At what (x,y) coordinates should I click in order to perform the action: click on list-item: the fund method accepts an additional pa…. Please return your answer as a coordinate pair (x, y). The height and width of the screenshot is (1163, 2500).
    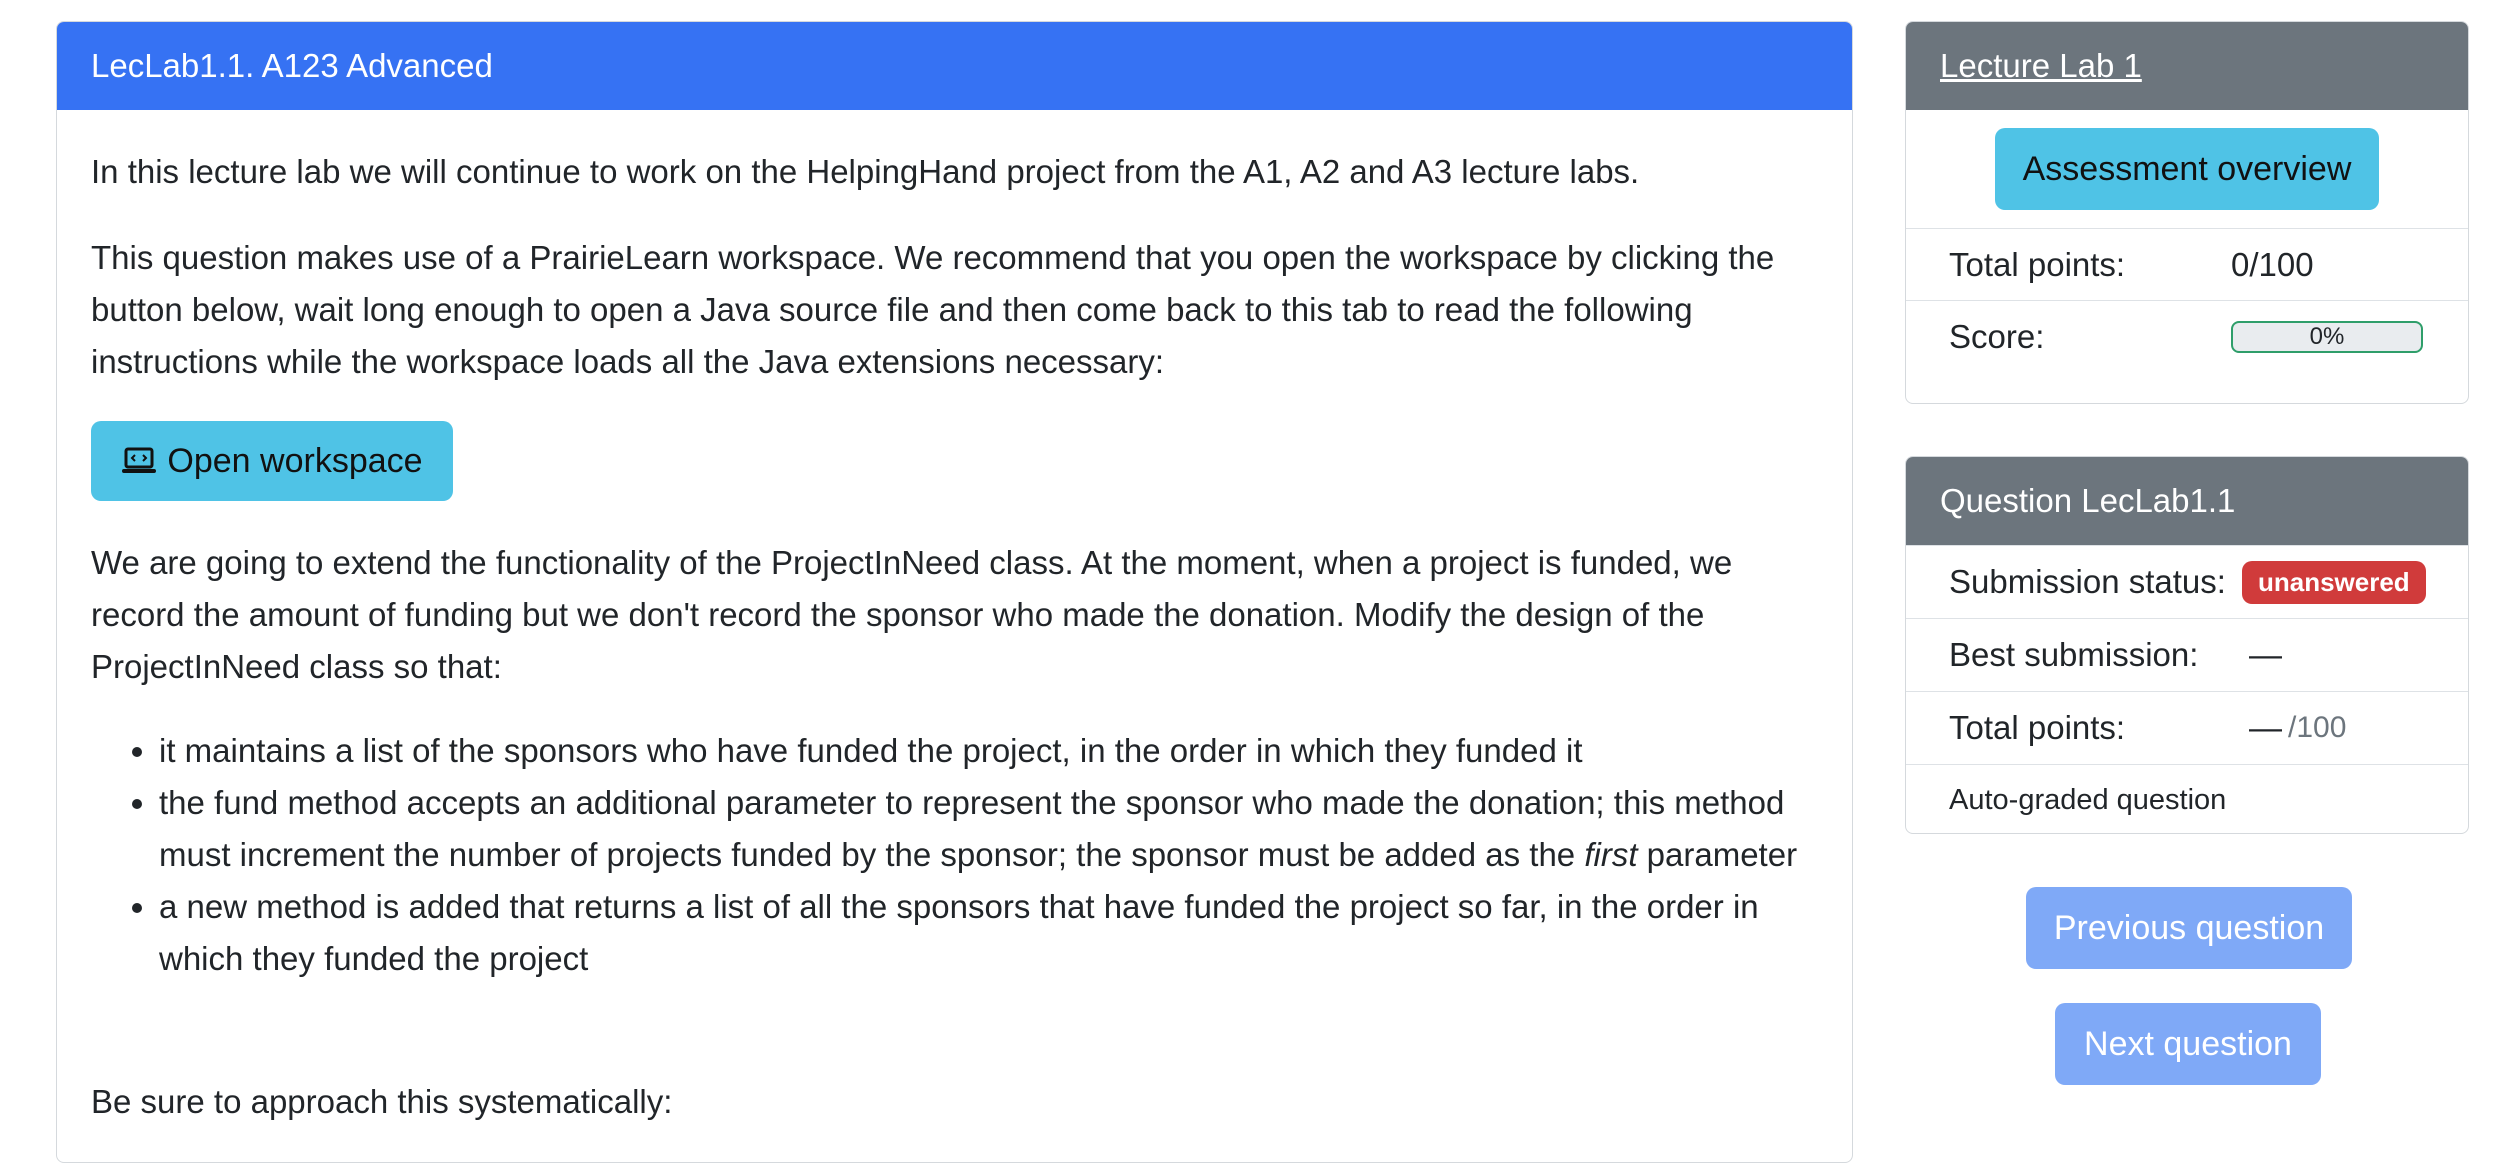
    Looking at the image, I should click on (990, 829).